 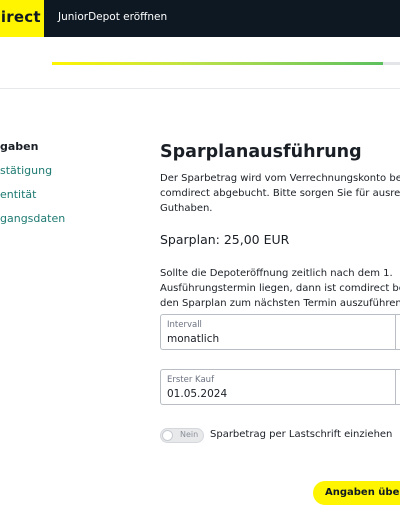 I want to click on toggle-state-text: Nein, so click(x=189, y=434).